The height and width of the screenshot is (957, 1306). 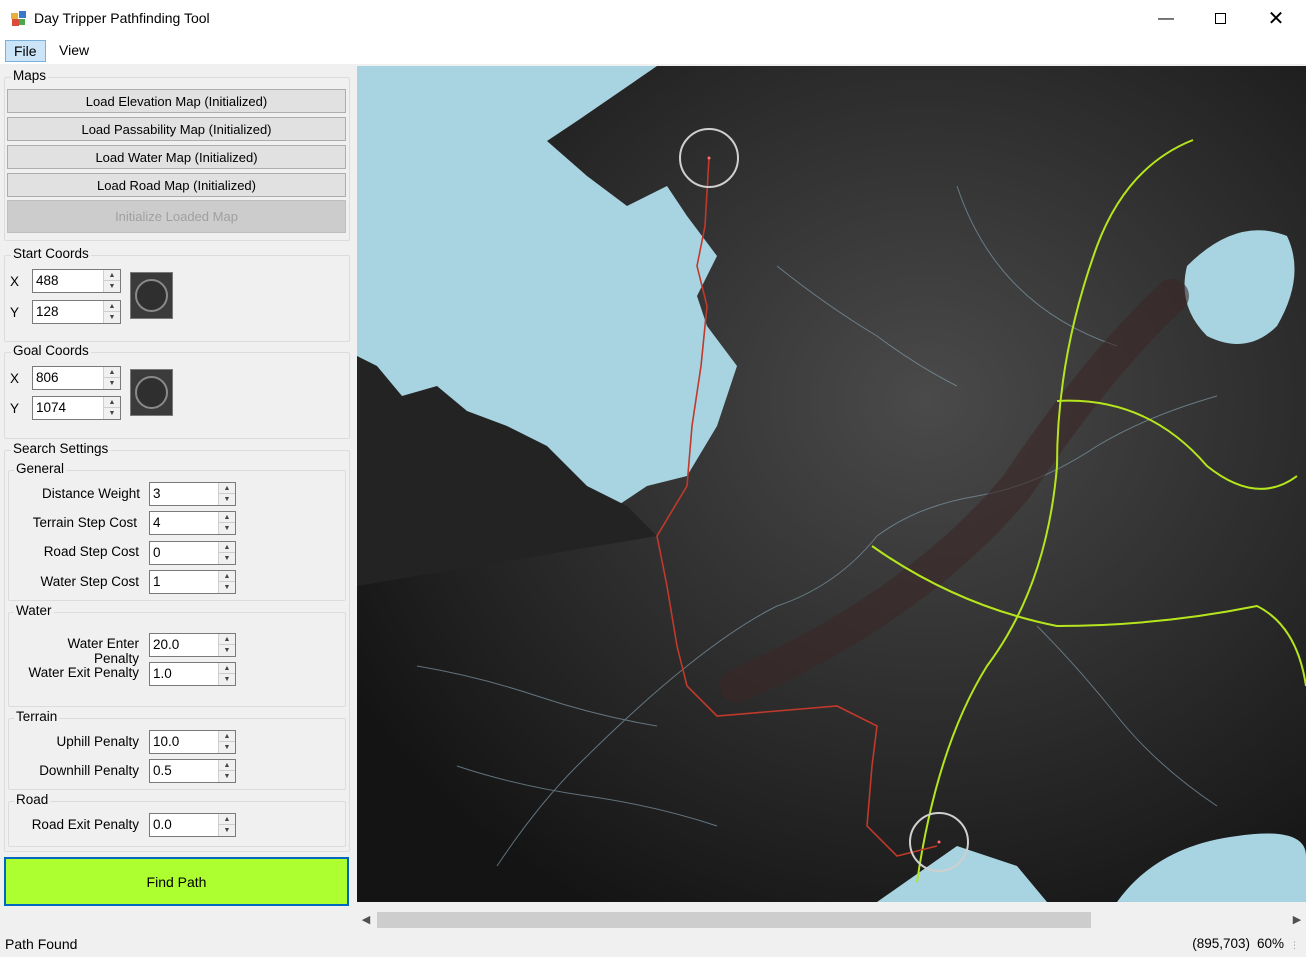 What do you see at coordinates (89, 581) in the screenshot?
I see `water-step-cost-label: Water Step Cost` at bounding box center [89, 581].